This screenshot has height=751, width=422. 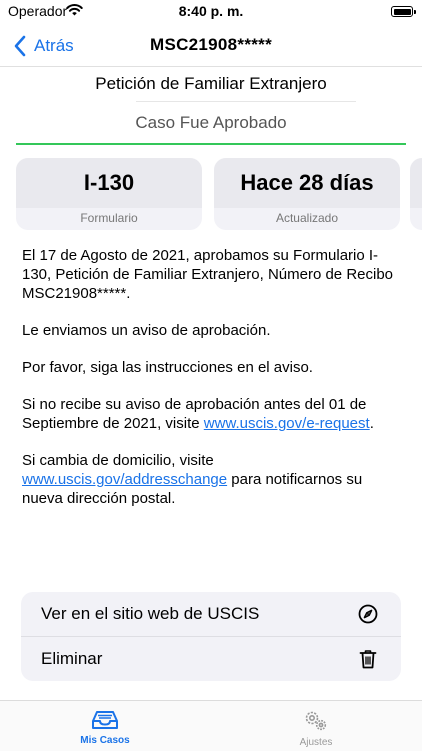 What do you see at coordinates (211, 144) in the screenshot?
I see `status-indicator-line` at bounding box center [211, 144].